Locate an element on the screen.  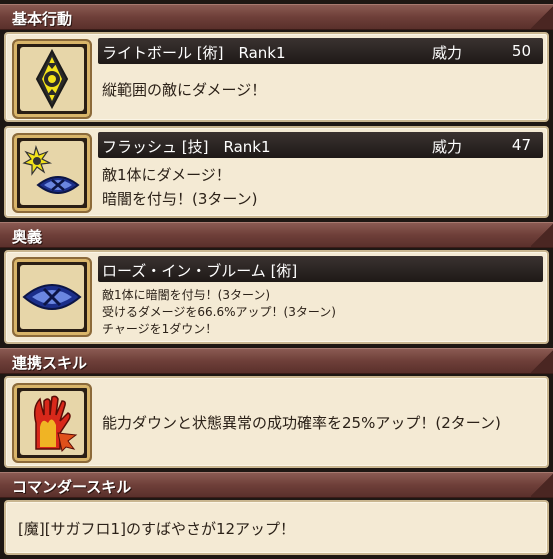
skill-name: ライトボール [術] Rank1 is located at coordinates (194, 53).